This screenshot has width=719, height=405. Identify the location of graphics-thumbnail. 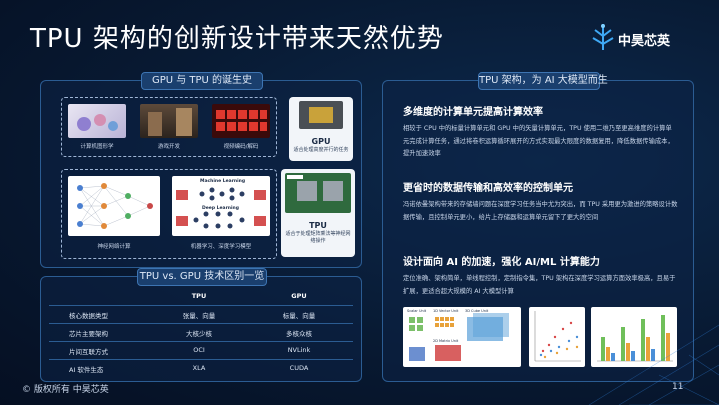
(97, 121).